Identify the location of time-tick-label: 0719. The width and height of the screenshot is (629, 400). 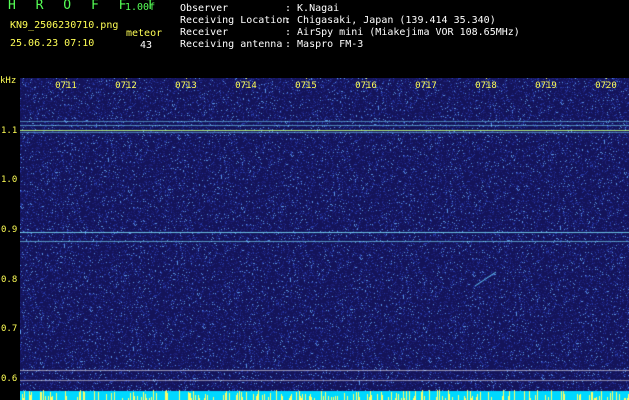
(546, 86).